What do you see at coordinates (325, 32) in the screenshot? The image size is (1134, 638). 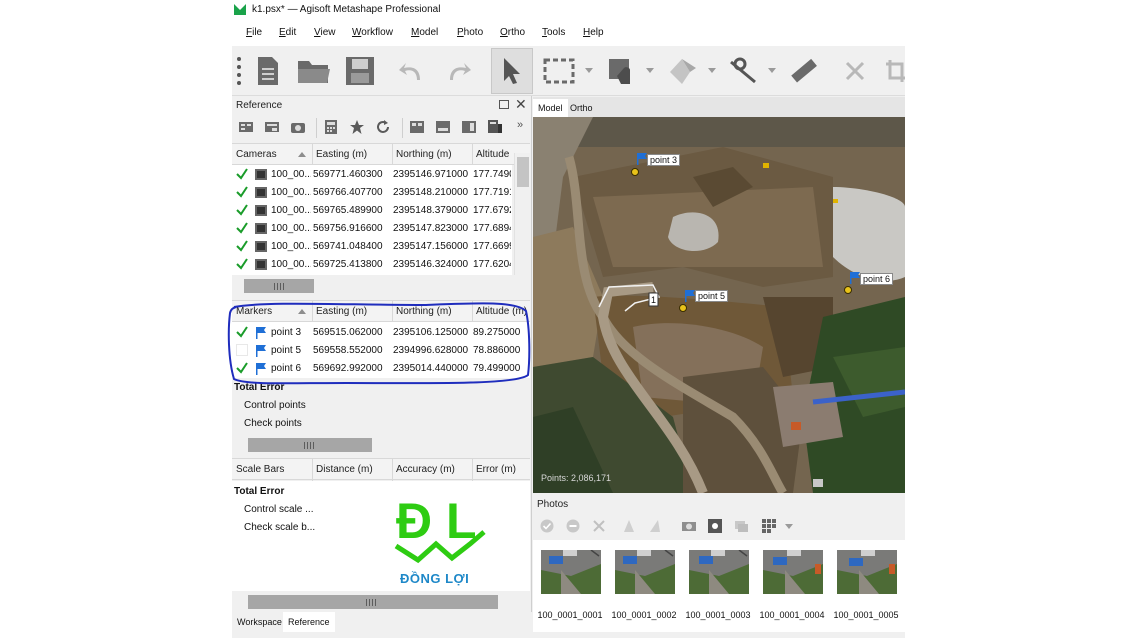 I see `menu-view: View` at bounding box center [325, 32].